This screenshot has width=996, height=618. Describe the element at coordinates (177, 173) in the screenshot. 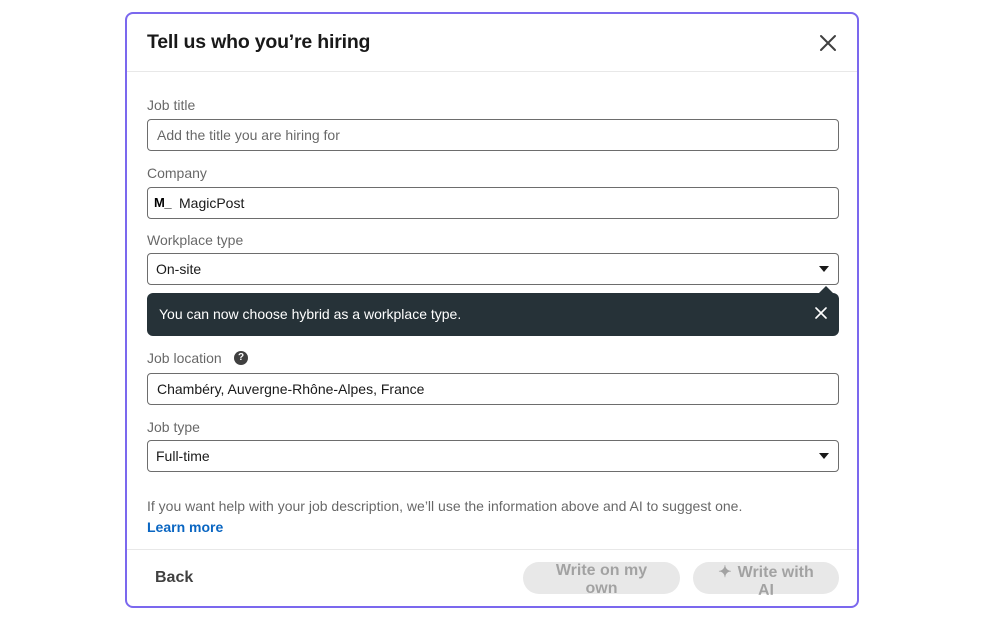

I see `company-label: Company` at that location.